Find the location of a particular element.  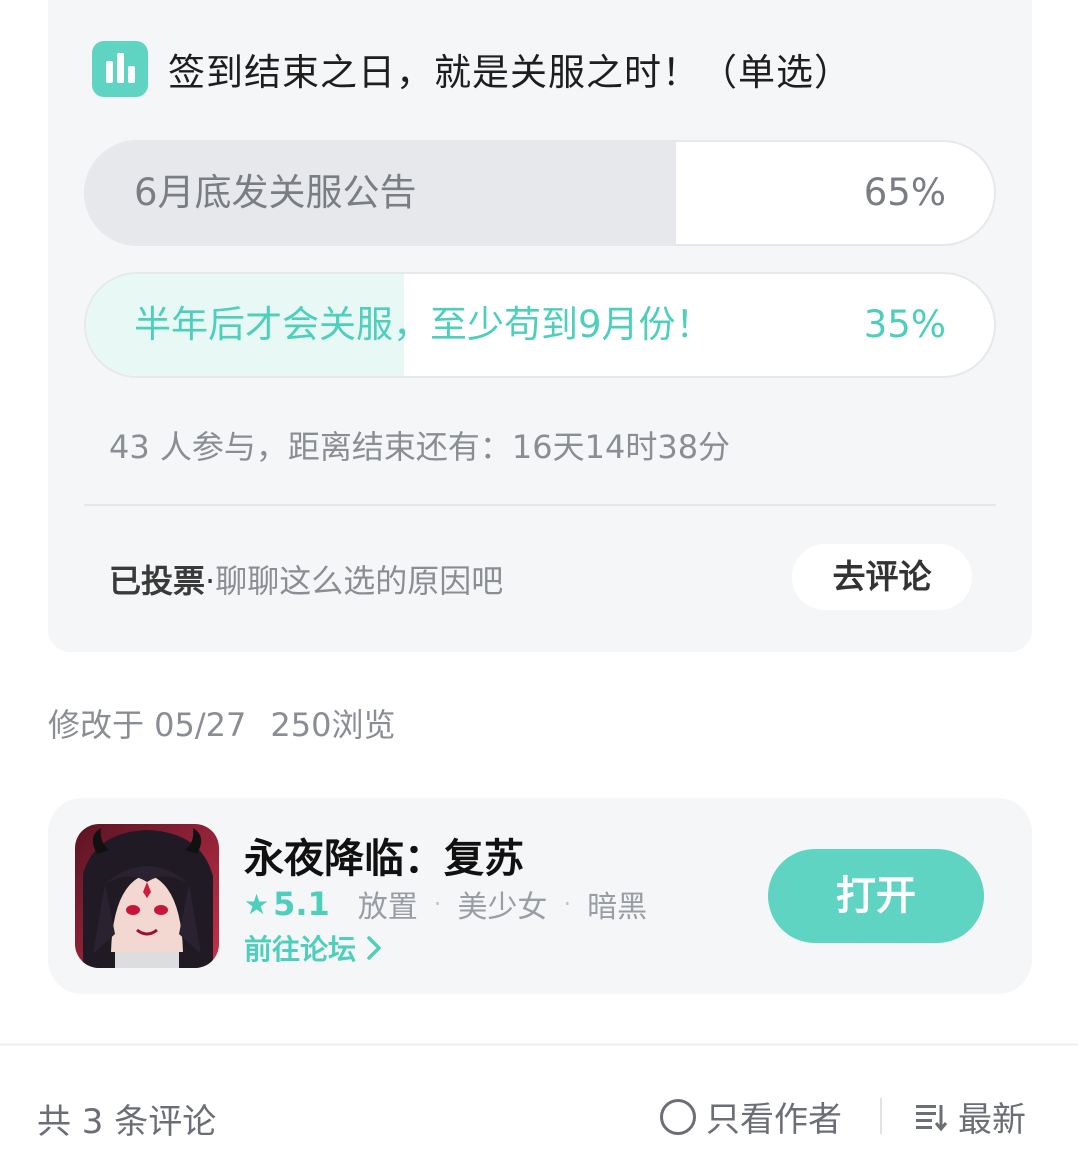

post-modified-date: 修改于 05/27 is located at coordinates (147, 725).